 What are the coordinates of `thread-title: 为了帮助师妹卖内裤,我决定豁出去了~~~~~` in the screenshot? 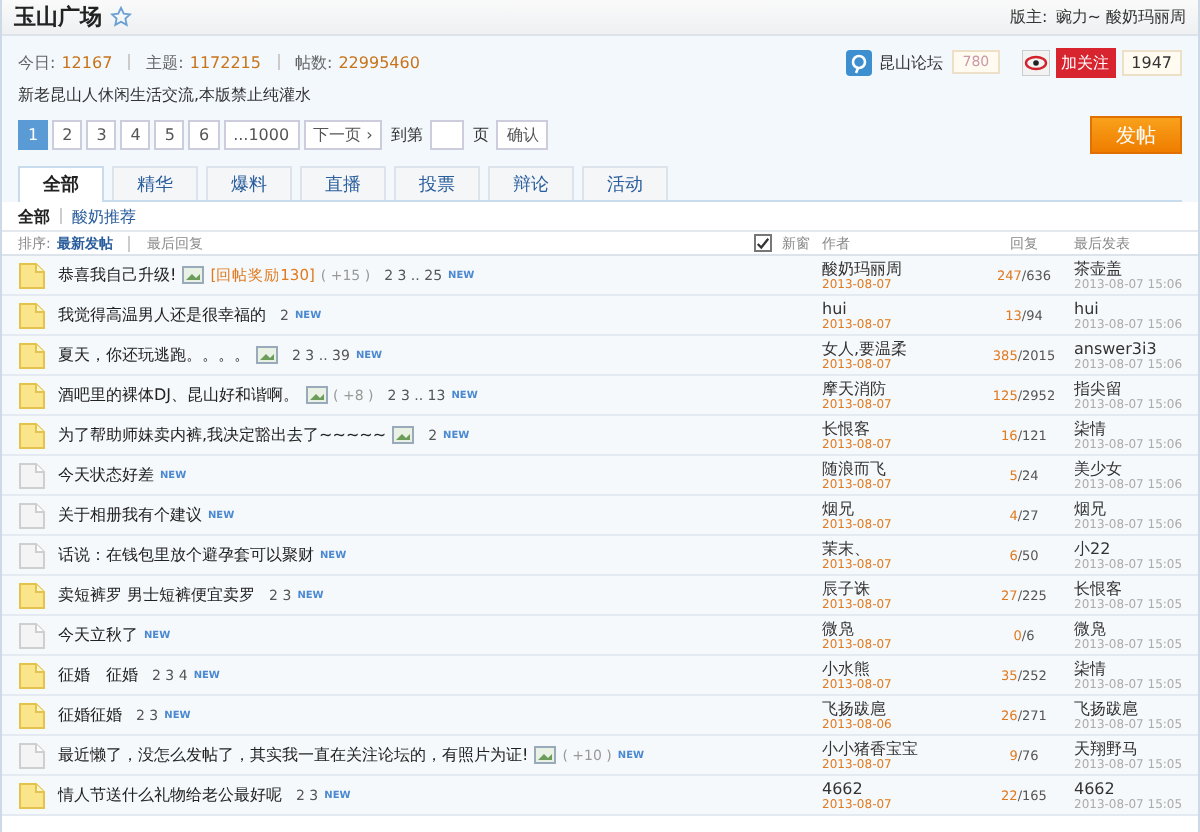 It's located at (222, 435).